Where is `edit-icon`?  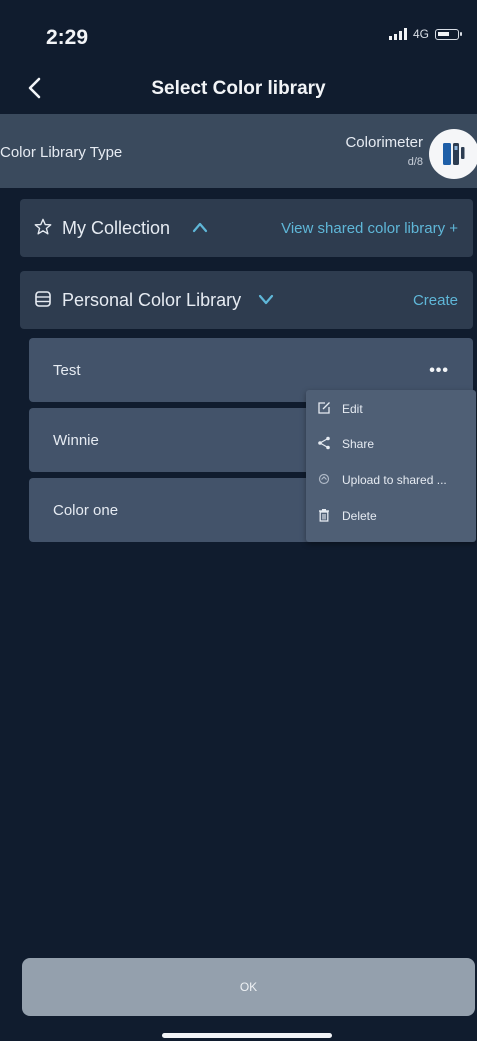
edit-icon is located at coordinates (324, 408).